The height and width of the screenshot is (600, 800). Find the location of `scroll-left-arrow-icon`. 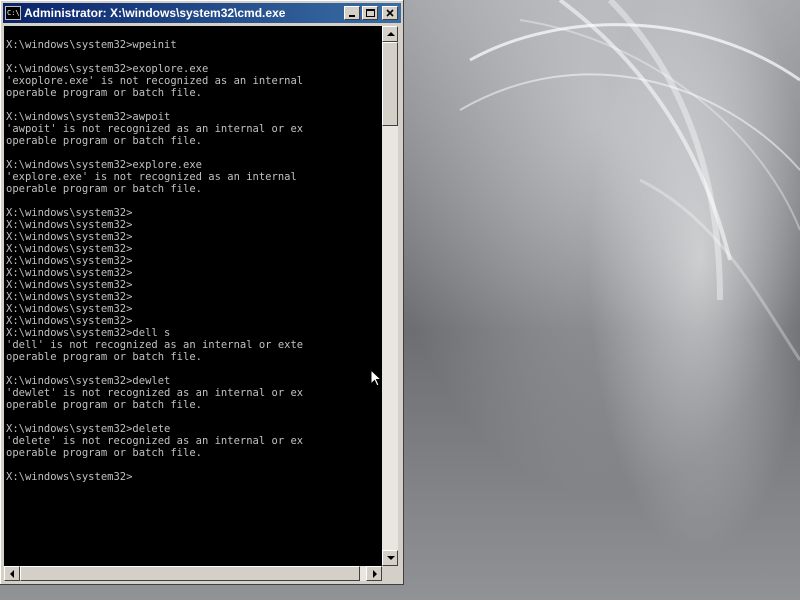

scroll-left-arrow-icon is located at coordinates (12, 574).